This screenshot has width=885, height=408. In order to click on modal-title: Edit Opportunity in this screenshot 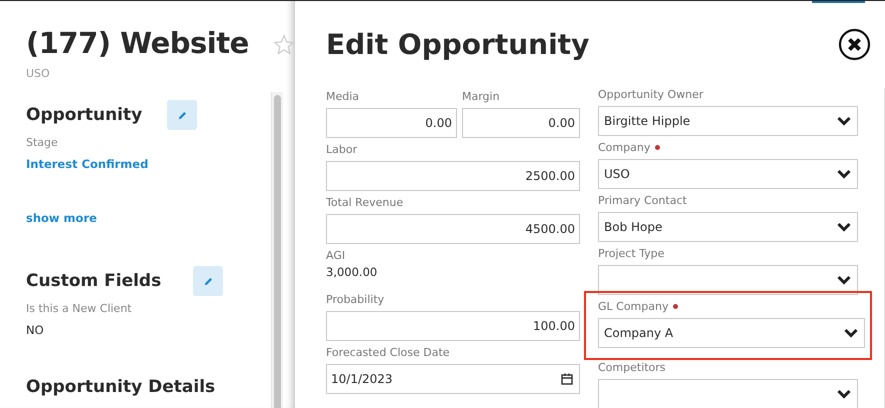, I will do `click(458, 44)`.